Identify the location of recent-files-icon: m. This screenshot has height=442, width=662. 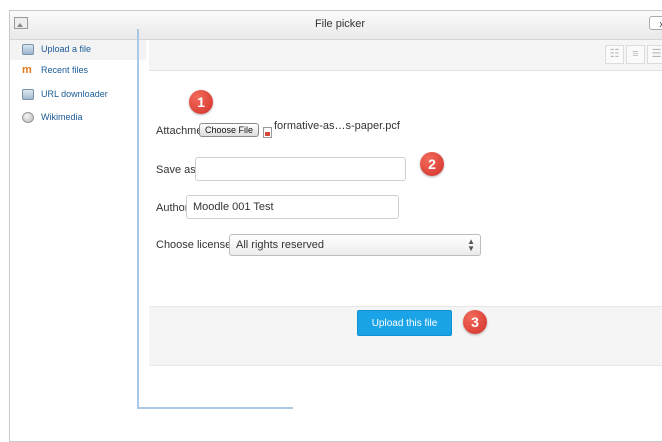
(27, 70).